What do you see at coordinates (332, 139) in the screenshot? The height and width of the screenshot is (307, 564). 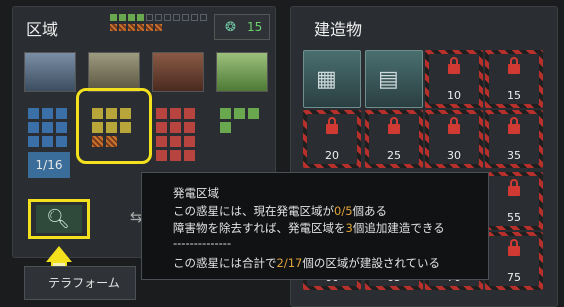 I see `locked-slot-20: 20` at bounding box center [332, 139].